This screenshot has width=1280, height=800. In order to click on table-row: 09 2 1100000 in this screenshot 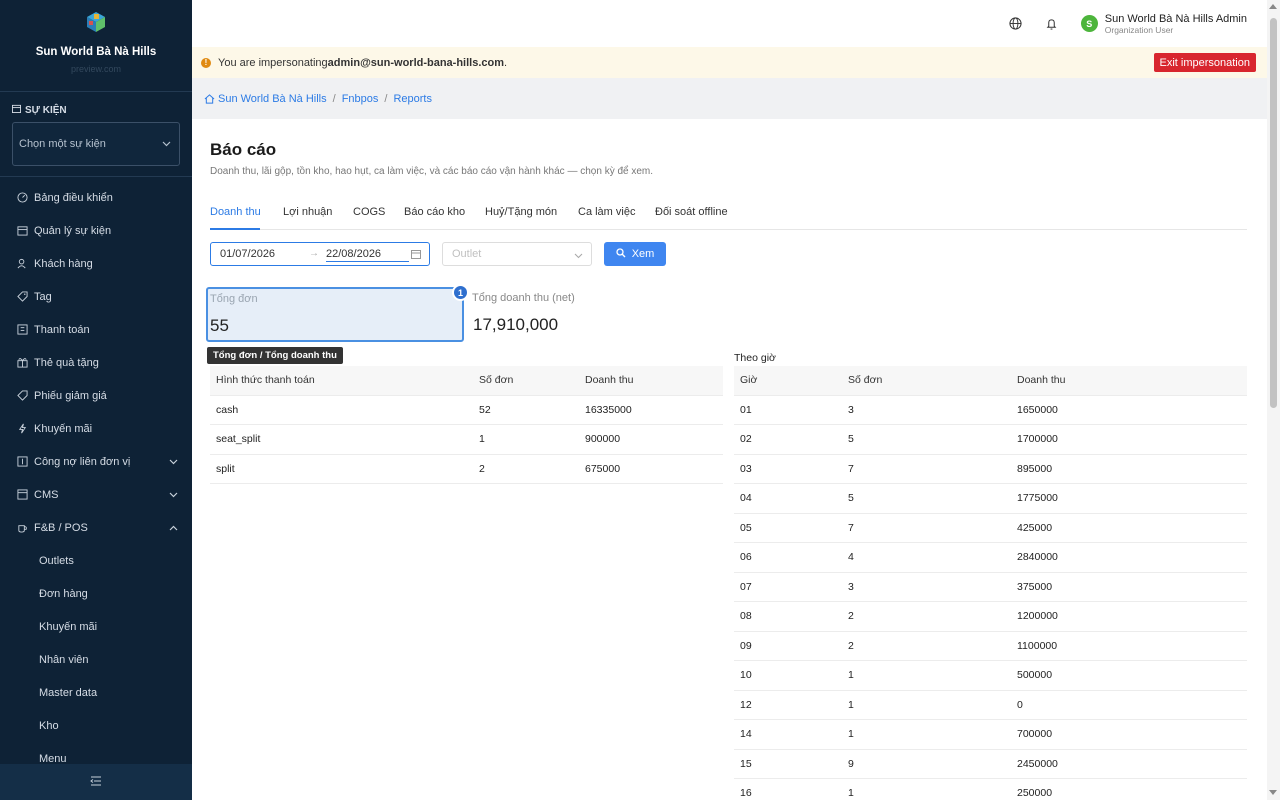, I will do `click(990, 646)`.